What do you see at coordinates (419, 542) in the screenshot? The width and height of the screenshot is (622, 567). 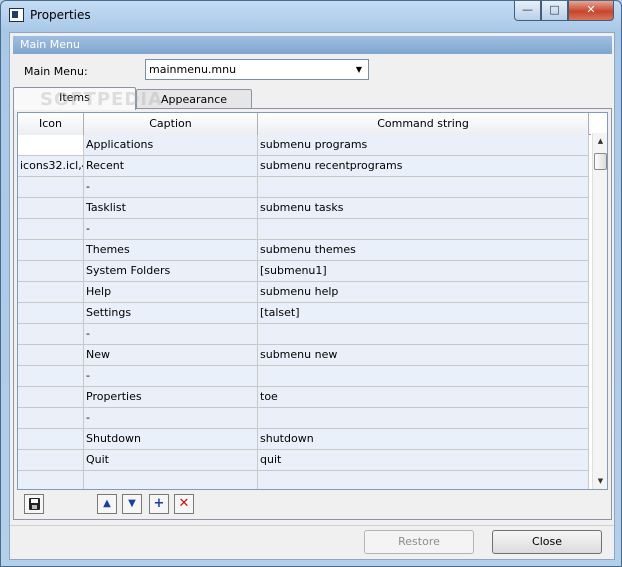 I see `restore-button: Restore` at bounding box center [419, 542].